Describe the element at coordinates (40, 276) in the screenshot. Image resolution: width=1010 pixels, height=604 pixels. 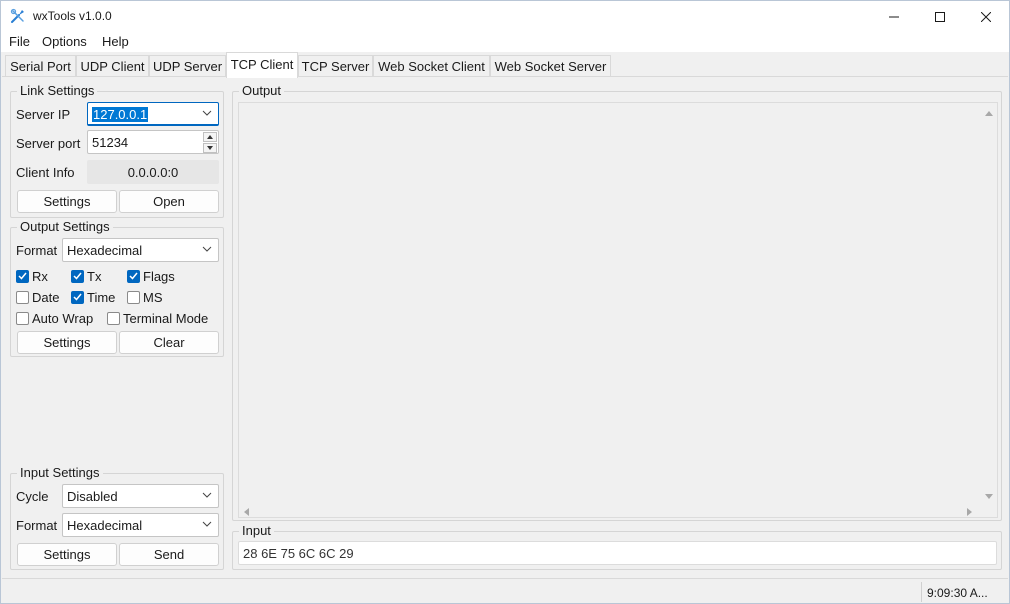
I see `rx-label: Rx` at that location.